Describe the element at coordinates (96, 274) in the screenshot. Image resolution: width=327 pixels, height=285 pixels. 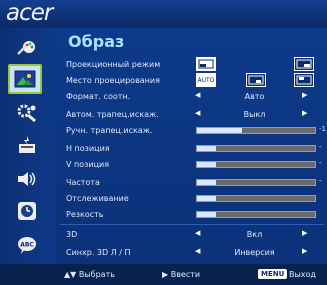
I see `select-label: Выбрать` at that location.